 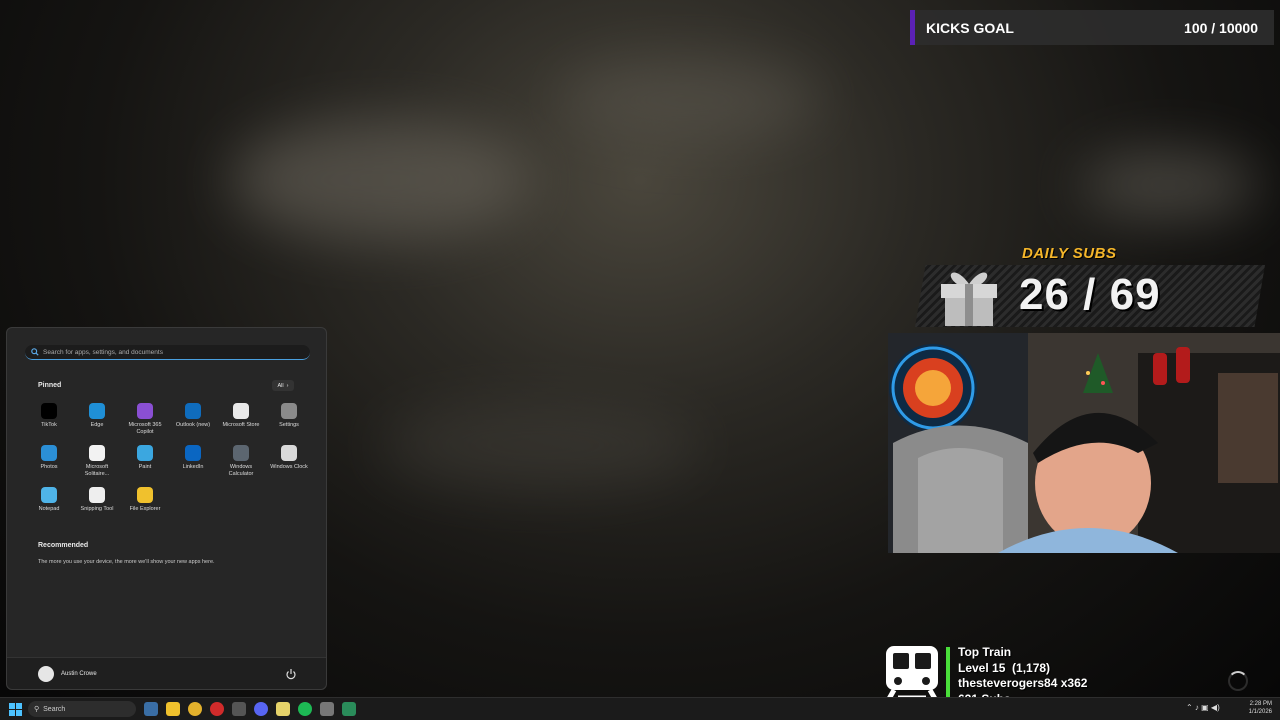 I want to click on pinned-app: LinkedIn, so click(x=193, y=465).